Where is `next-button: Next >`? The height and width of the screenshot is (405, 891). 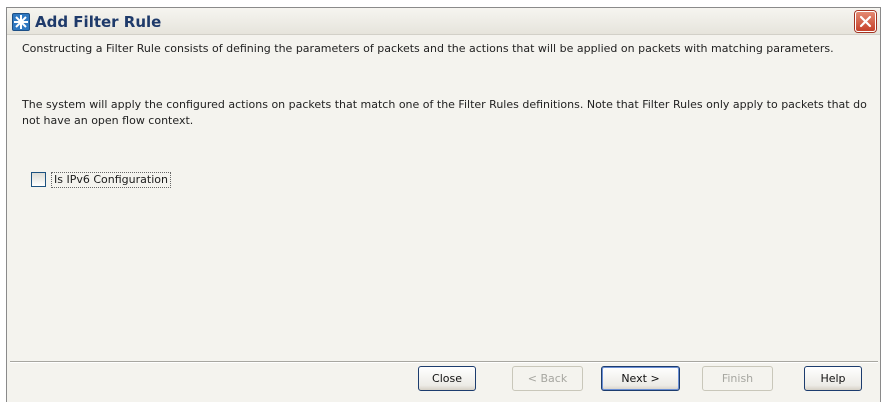
next-button: Next > is located at coordinates (640, 378).